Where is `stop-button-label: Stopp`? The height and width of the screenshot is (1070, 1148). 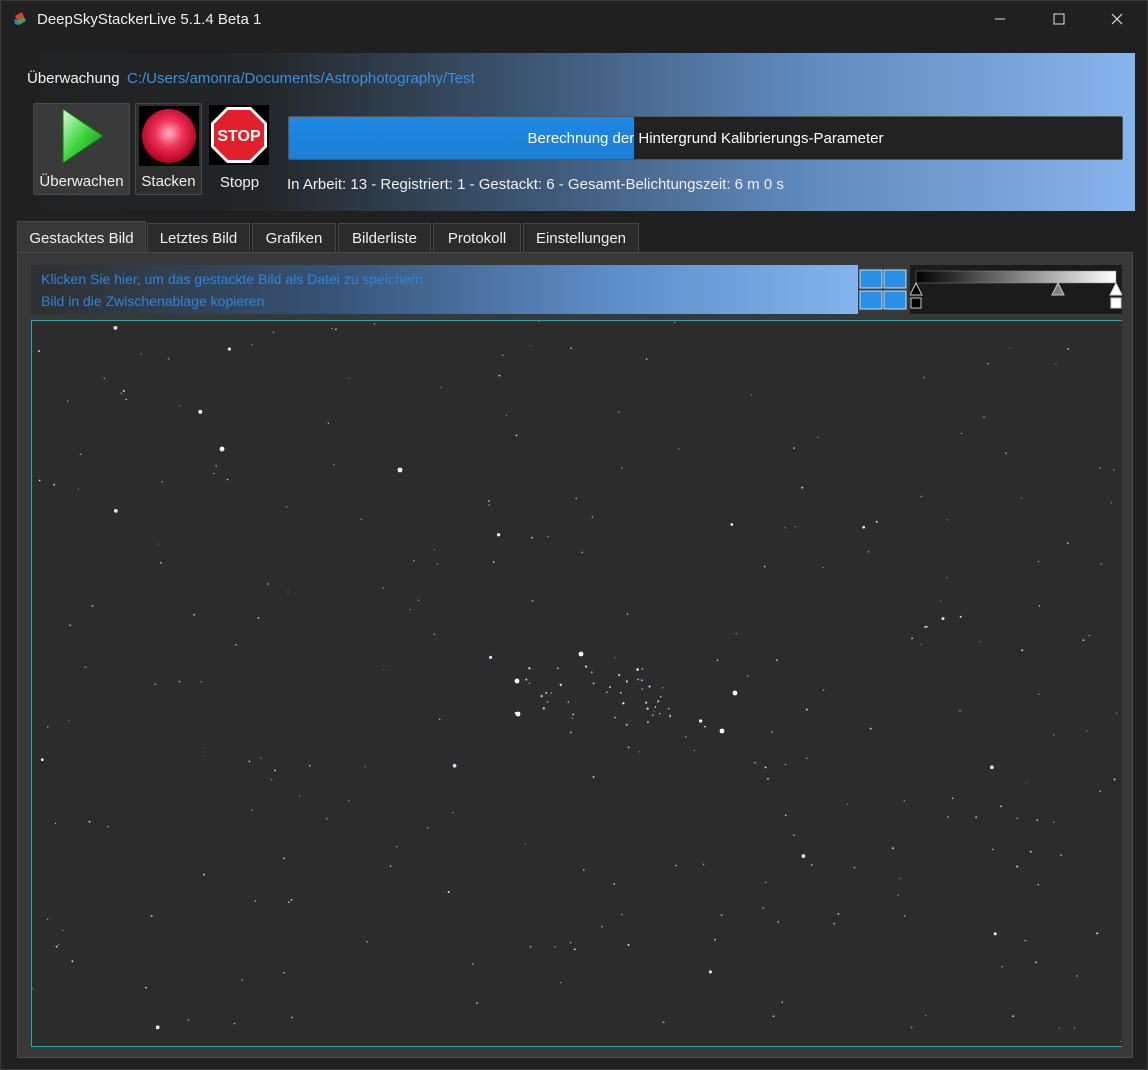 stop-button-label: Stopp is located at coordinates (239, 182).